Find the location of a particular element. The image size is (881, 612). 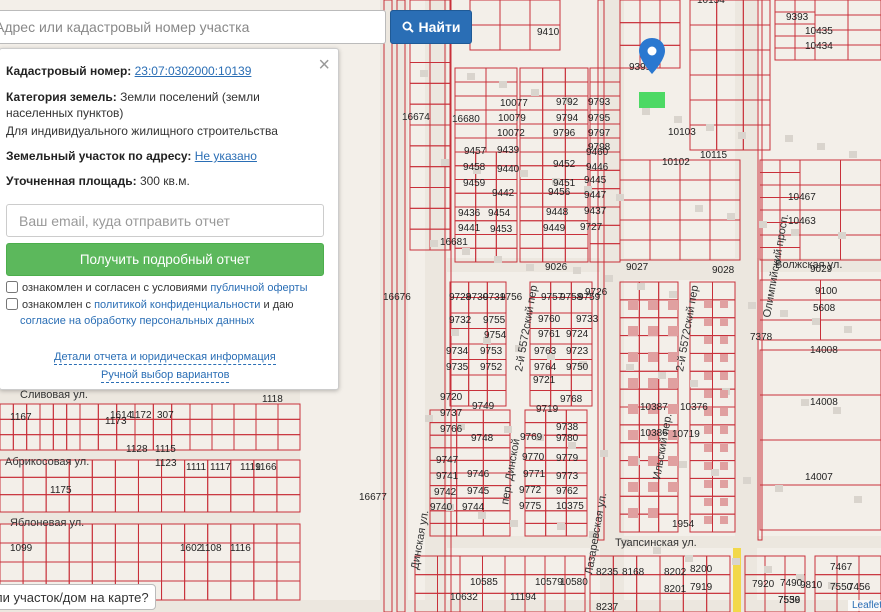

report-details-link: Детали отчета и юридическая информация is located at coordinates (165, 358).